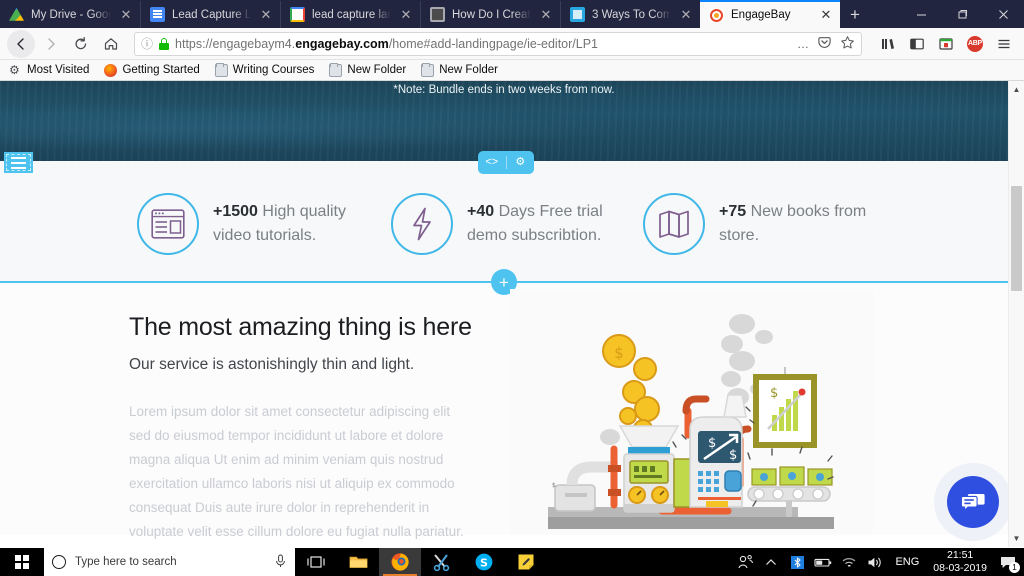 This screenshot has width=1024, height=576. I want to click on bookmark-star-icon, so click(847, 44).